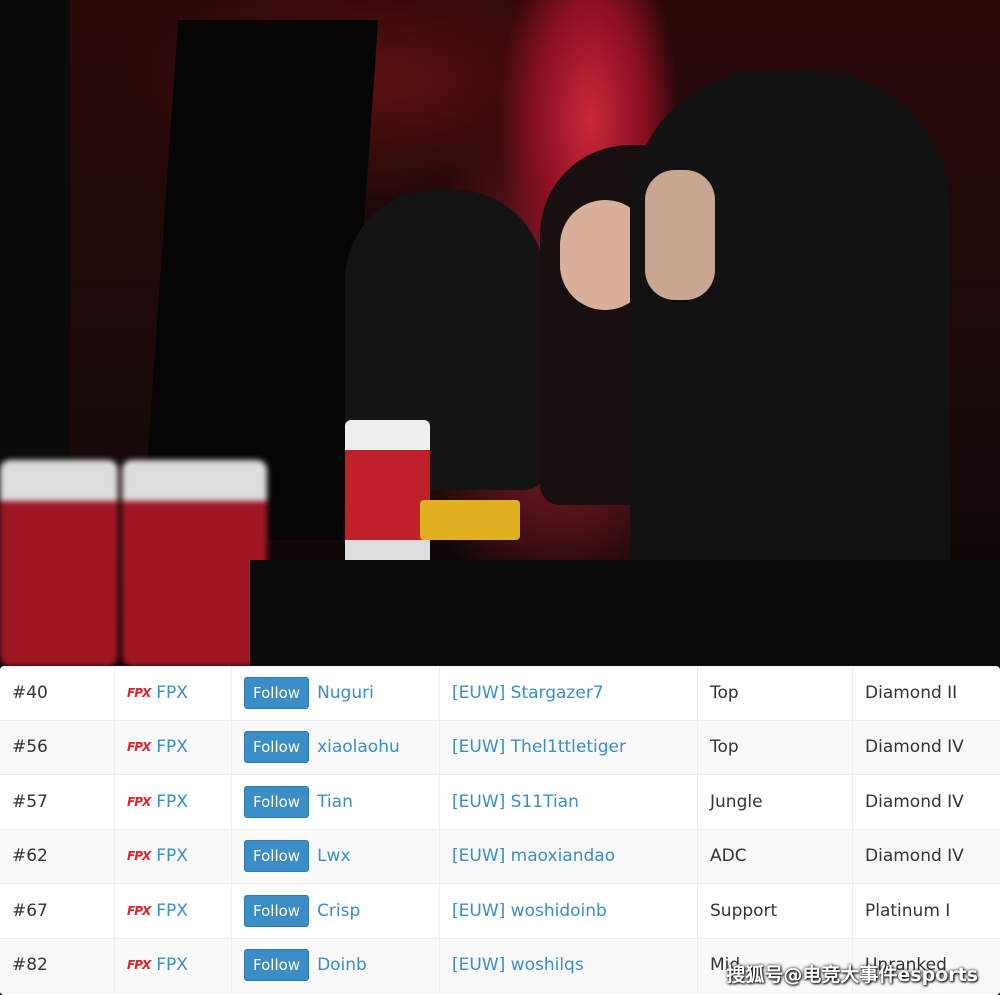 The image size is (1000, 995). I want to click on account-cell: [EUW] S11Tian, so click(569, 802).